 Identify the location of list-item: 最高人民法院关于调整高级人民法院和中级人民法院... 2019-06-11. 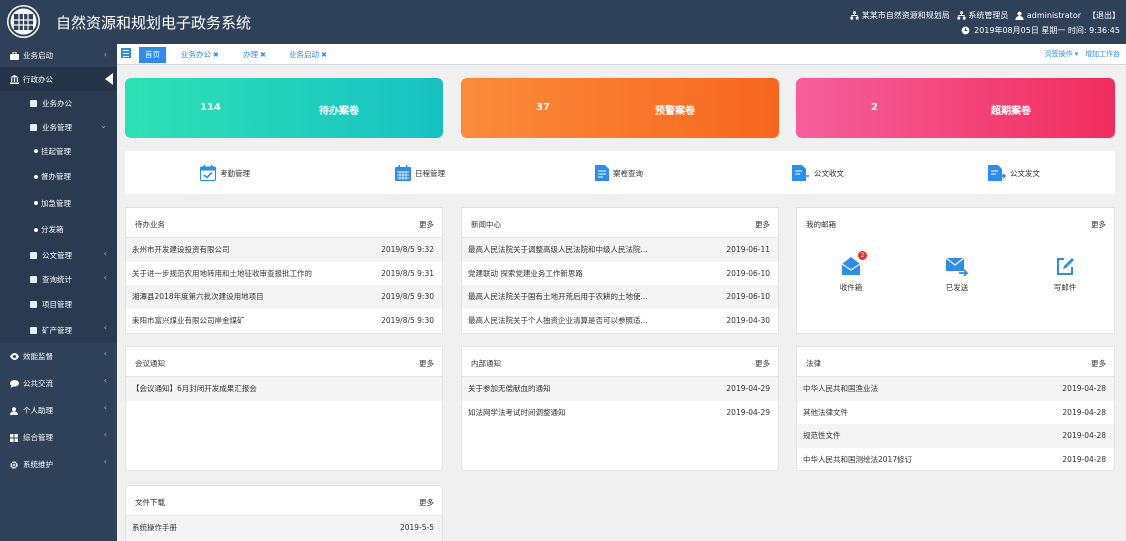
(620, 250).